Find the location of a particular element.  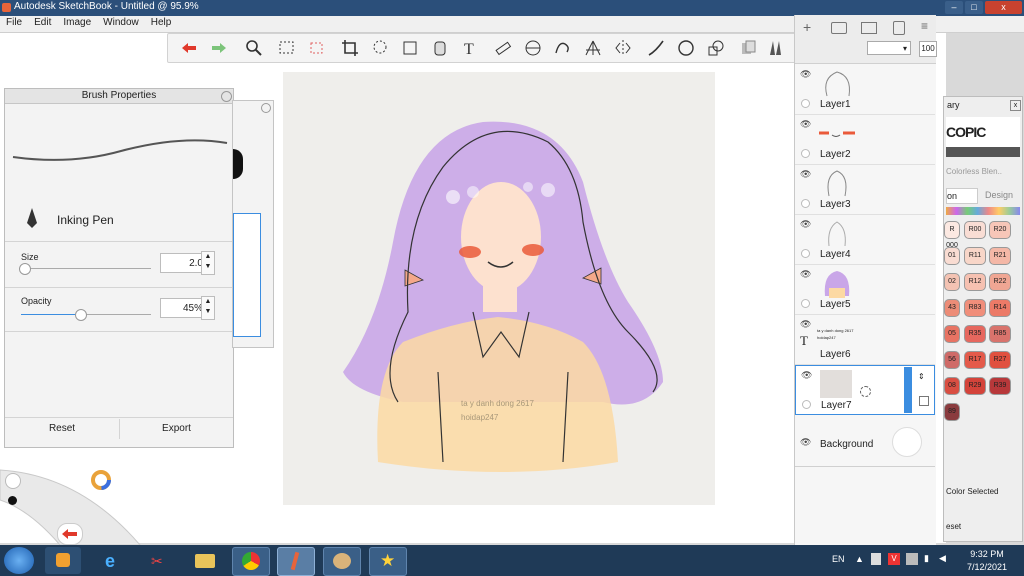

select-rect-icon is located at coordinates (287, 48).